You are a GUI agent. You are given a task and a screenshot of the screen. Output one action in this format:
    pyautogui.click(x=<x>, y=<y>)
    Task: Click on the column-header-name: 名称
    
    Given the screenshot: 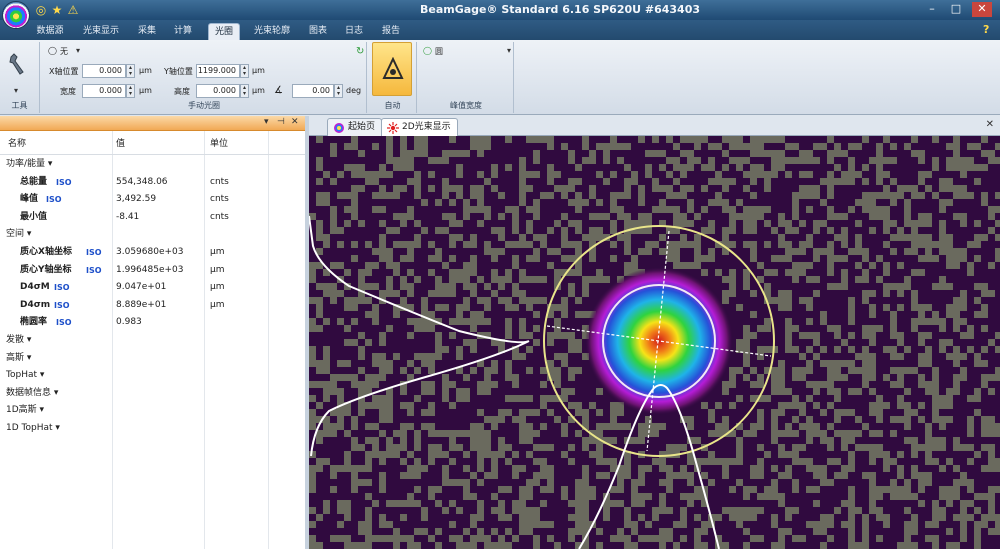 What is the action you would take?
    pyautogui.click(x=17, y=142)
    